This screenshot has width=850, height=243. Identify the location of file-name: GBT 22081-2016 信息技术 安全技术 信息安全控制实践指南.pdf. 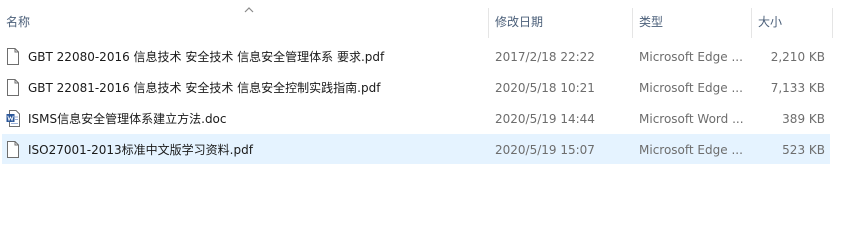
(204, 88).